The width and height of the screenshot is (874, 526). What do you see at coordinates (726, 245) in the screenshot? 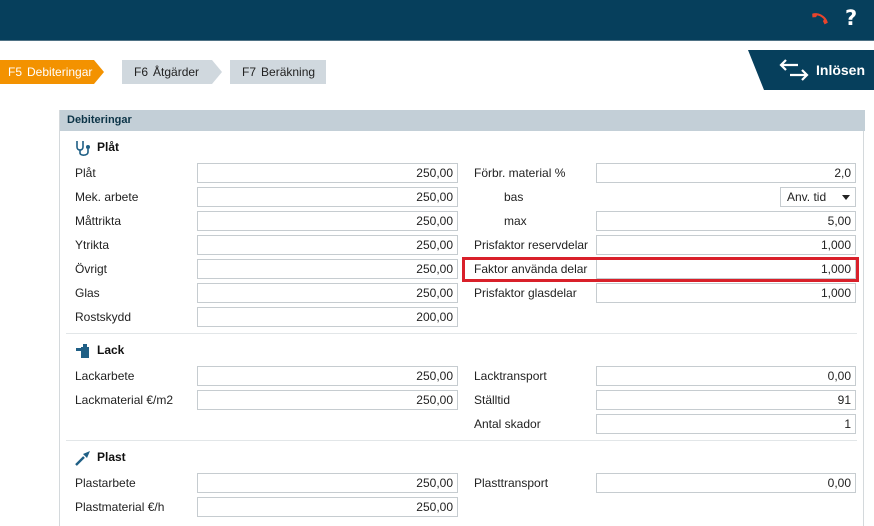
I see `input-prisfaktor-reservdelar: 1,000` at bounding box center [726, 245].